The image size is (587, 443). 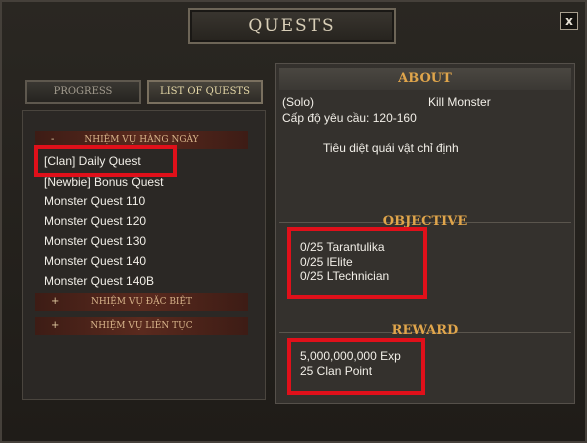 What do you see at coordinates (95, 261) in the screenshot?
I see `quest-item-monster-140: Monster Quest 140` at bounding box center [95, 261].